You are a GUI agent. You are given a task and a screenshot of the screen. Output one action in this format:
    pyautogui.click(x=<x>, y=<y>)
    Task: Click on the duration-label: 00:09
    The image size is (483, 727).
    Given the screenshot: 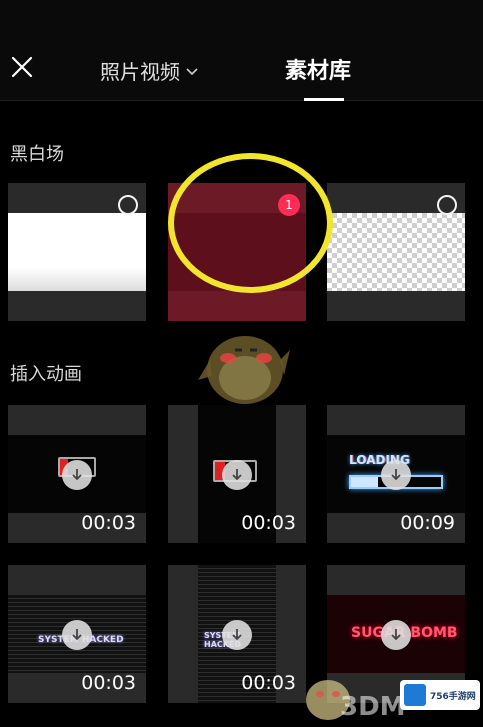 What is the action you would take?
    pyautogui.click(x=427, y=523)
    